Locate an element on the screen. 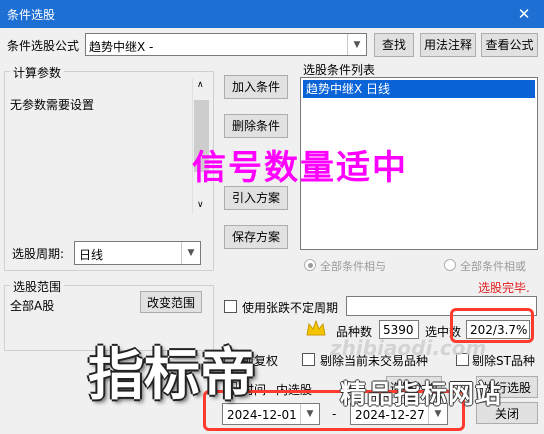 The width and height of the screenshot is (544, 434). window-title: 条件选股 is located at coordinates (31, 15).